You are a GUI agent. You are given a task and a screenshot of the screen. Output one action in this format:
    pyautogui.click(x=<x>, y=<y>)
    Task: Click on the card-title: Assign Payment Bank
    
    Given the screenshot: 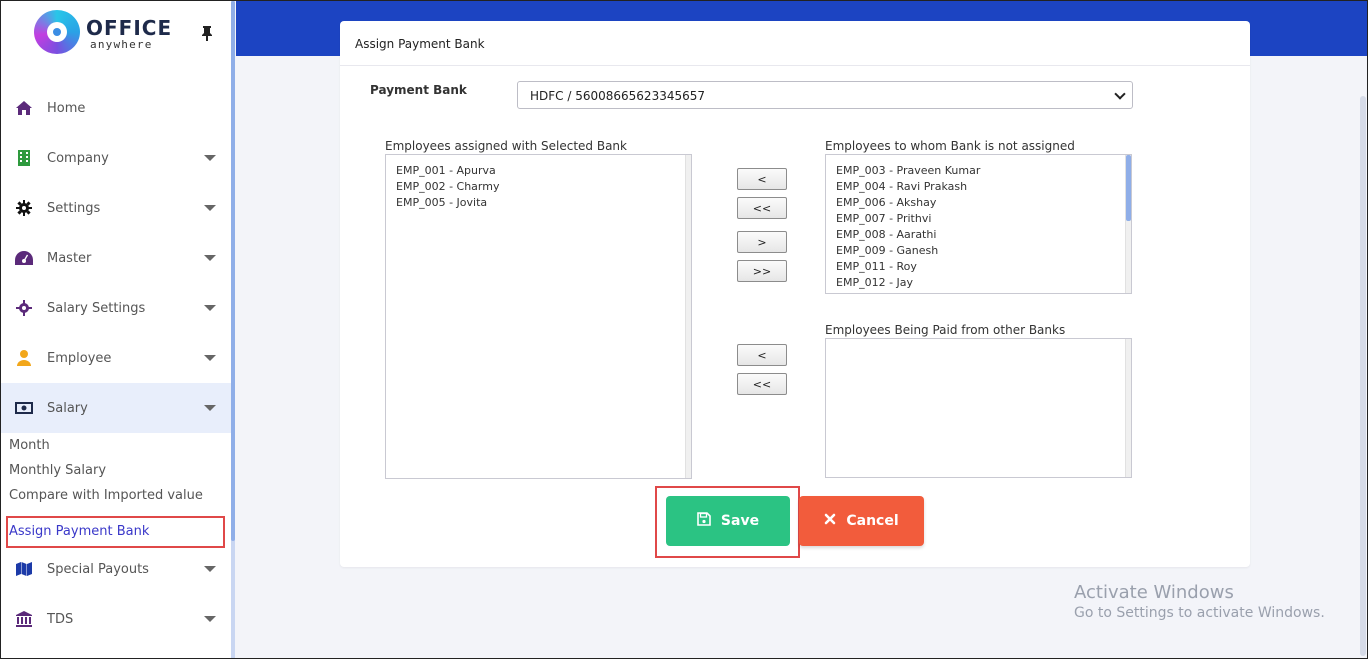 What is the action you would take?
    pyautogui.click(x=420, y=44)
    